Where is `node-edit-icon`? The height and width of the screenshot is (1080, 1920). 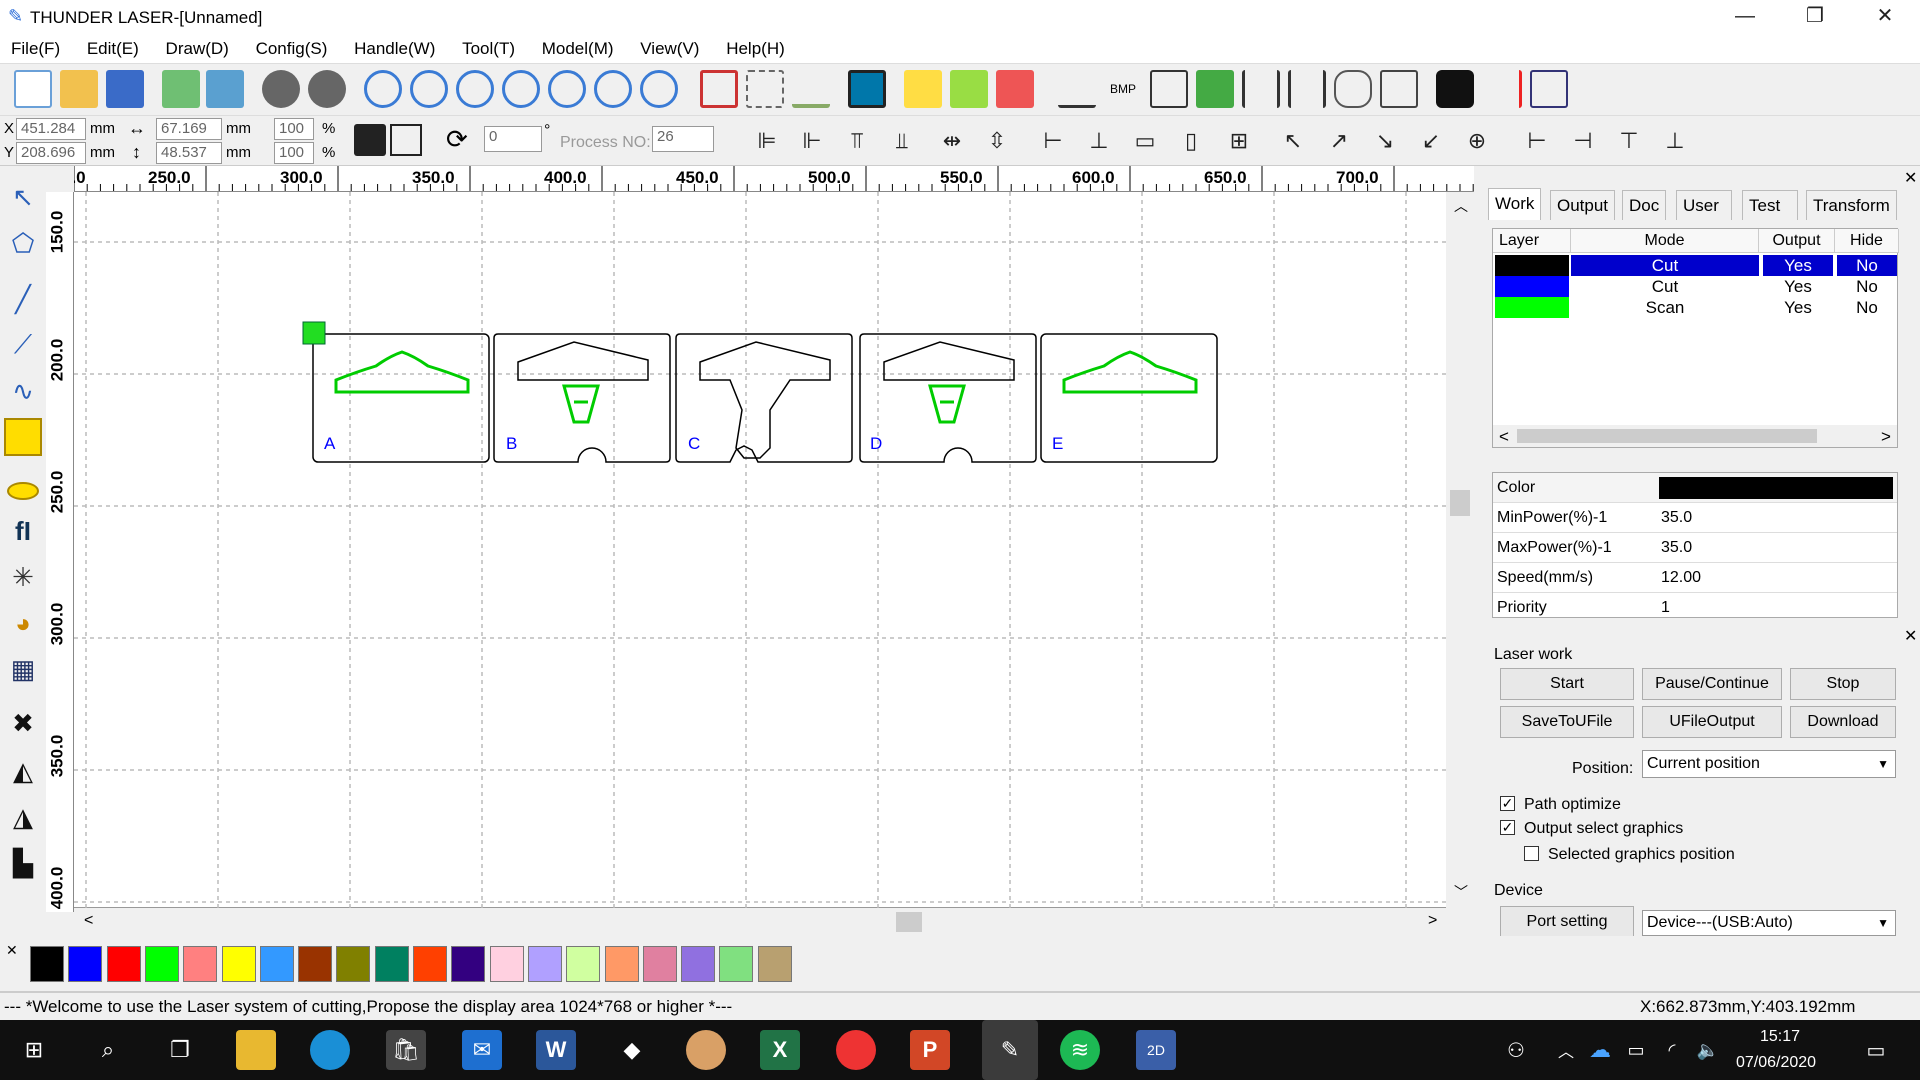
node-edit-icon is located at coordinates (765, 89).